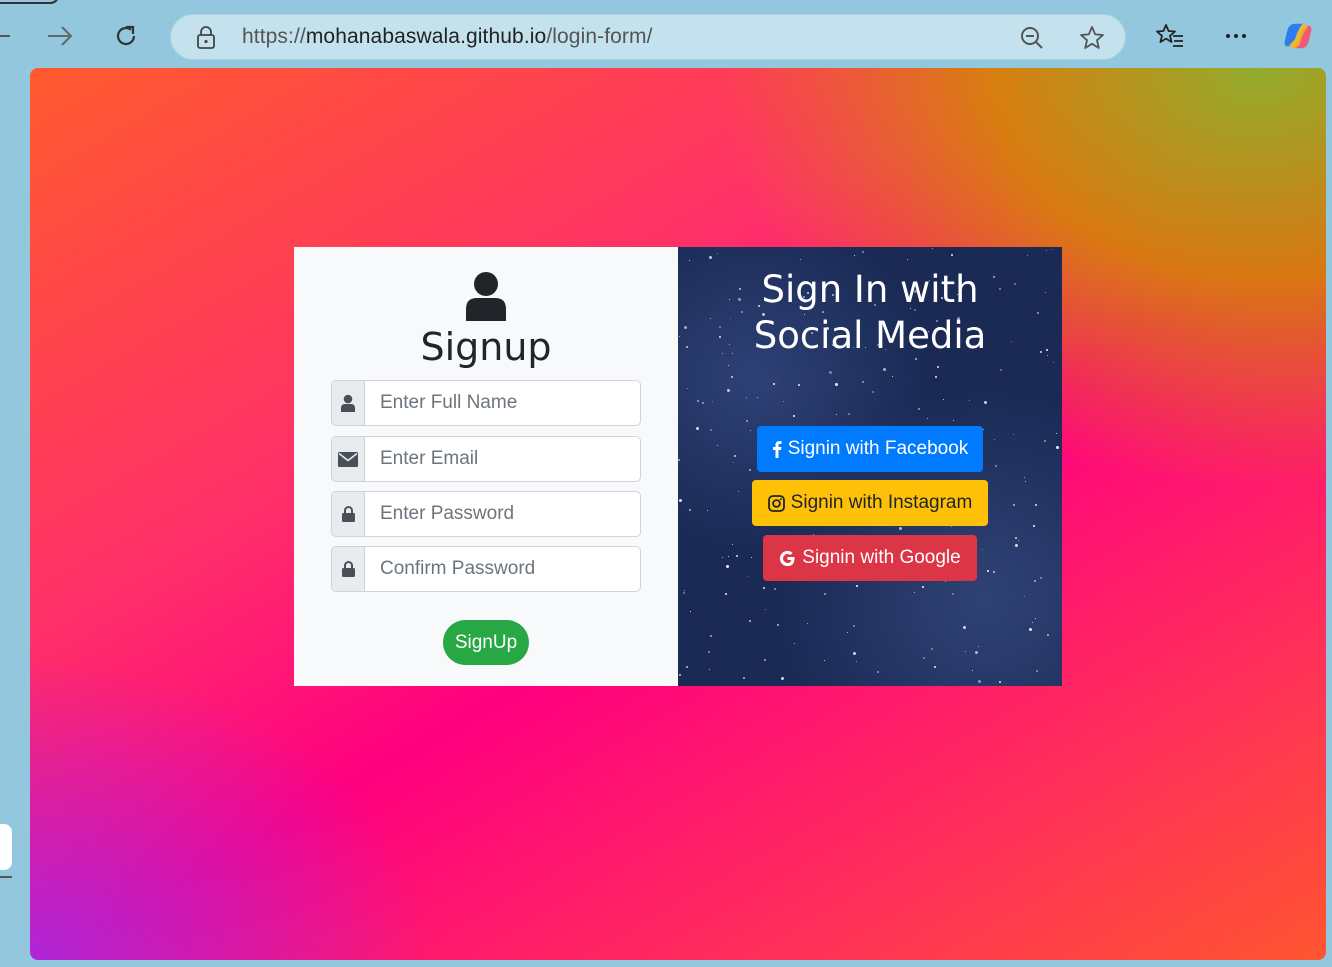  I want to click on full-name-input, so click(502, 403).